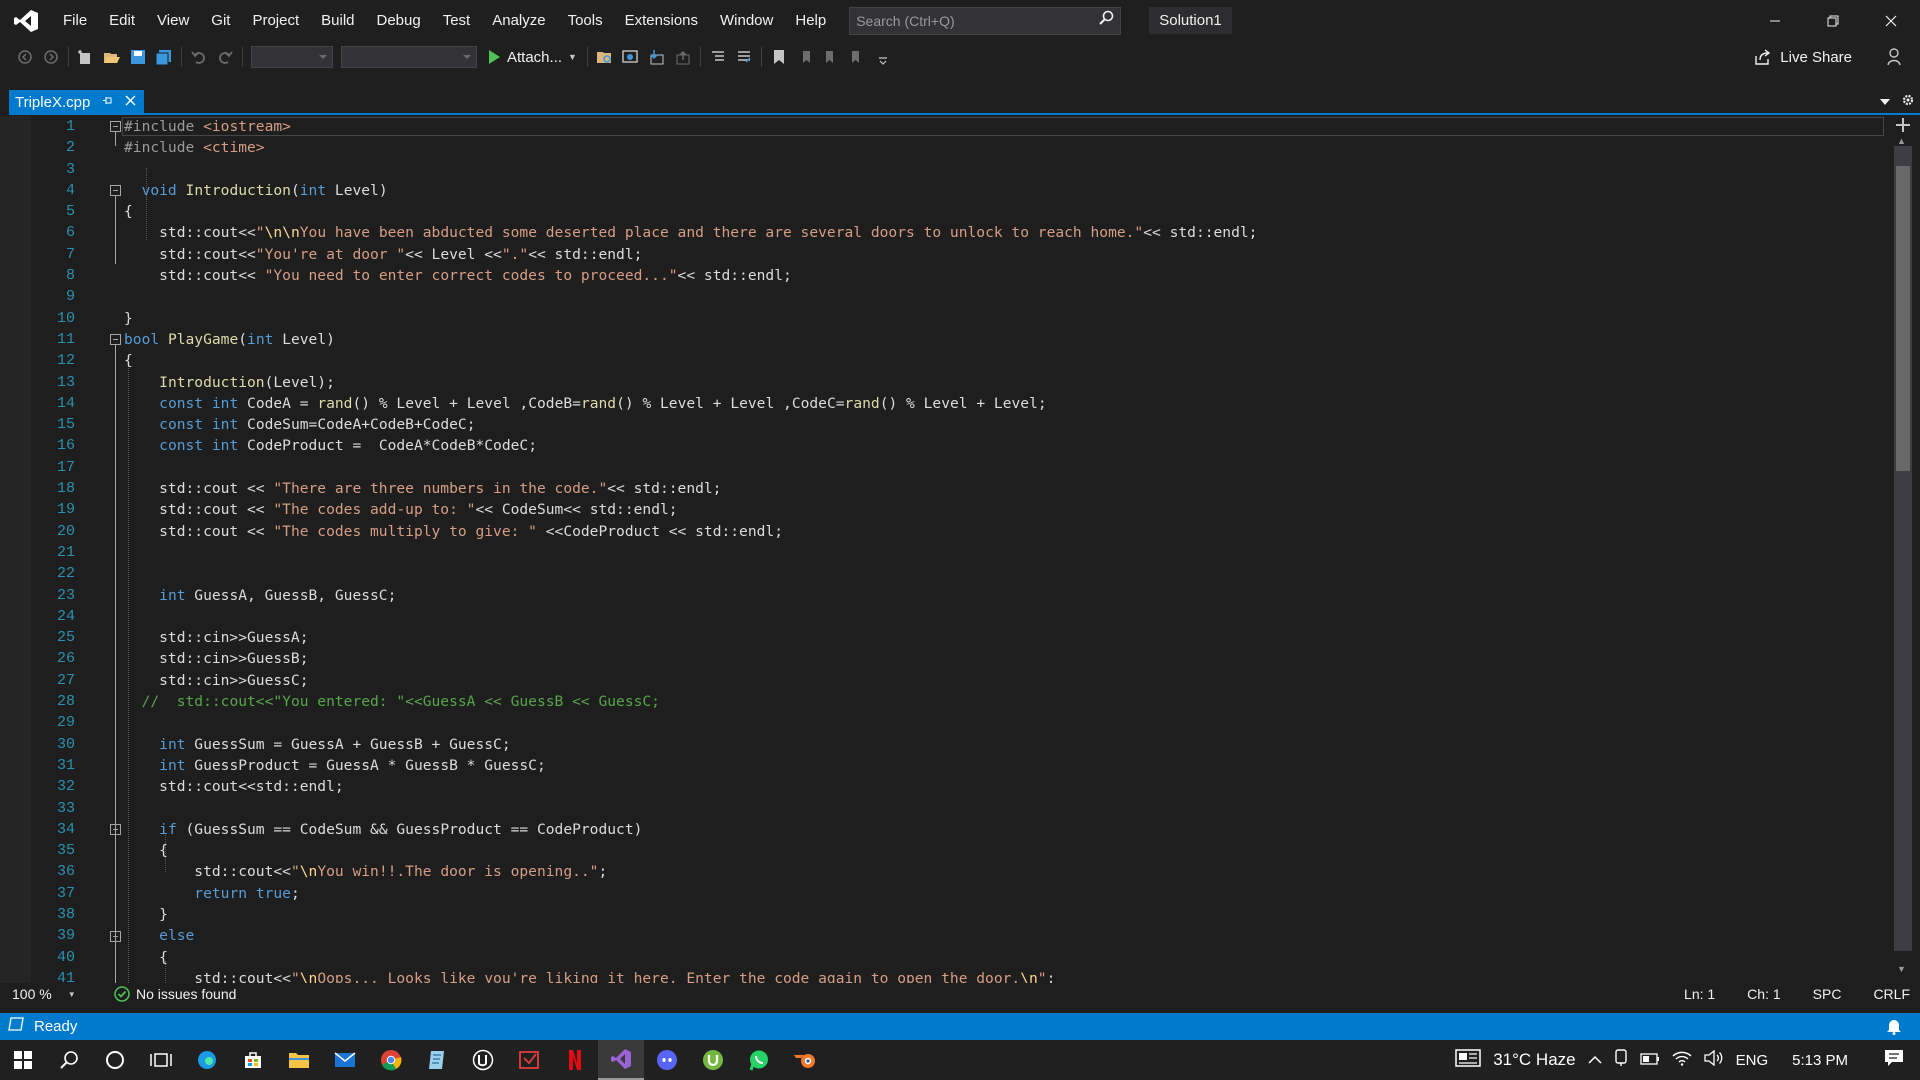 The height and width of the screenshot is (1080, 1920). I want to click on search-box, so click(985, 20).